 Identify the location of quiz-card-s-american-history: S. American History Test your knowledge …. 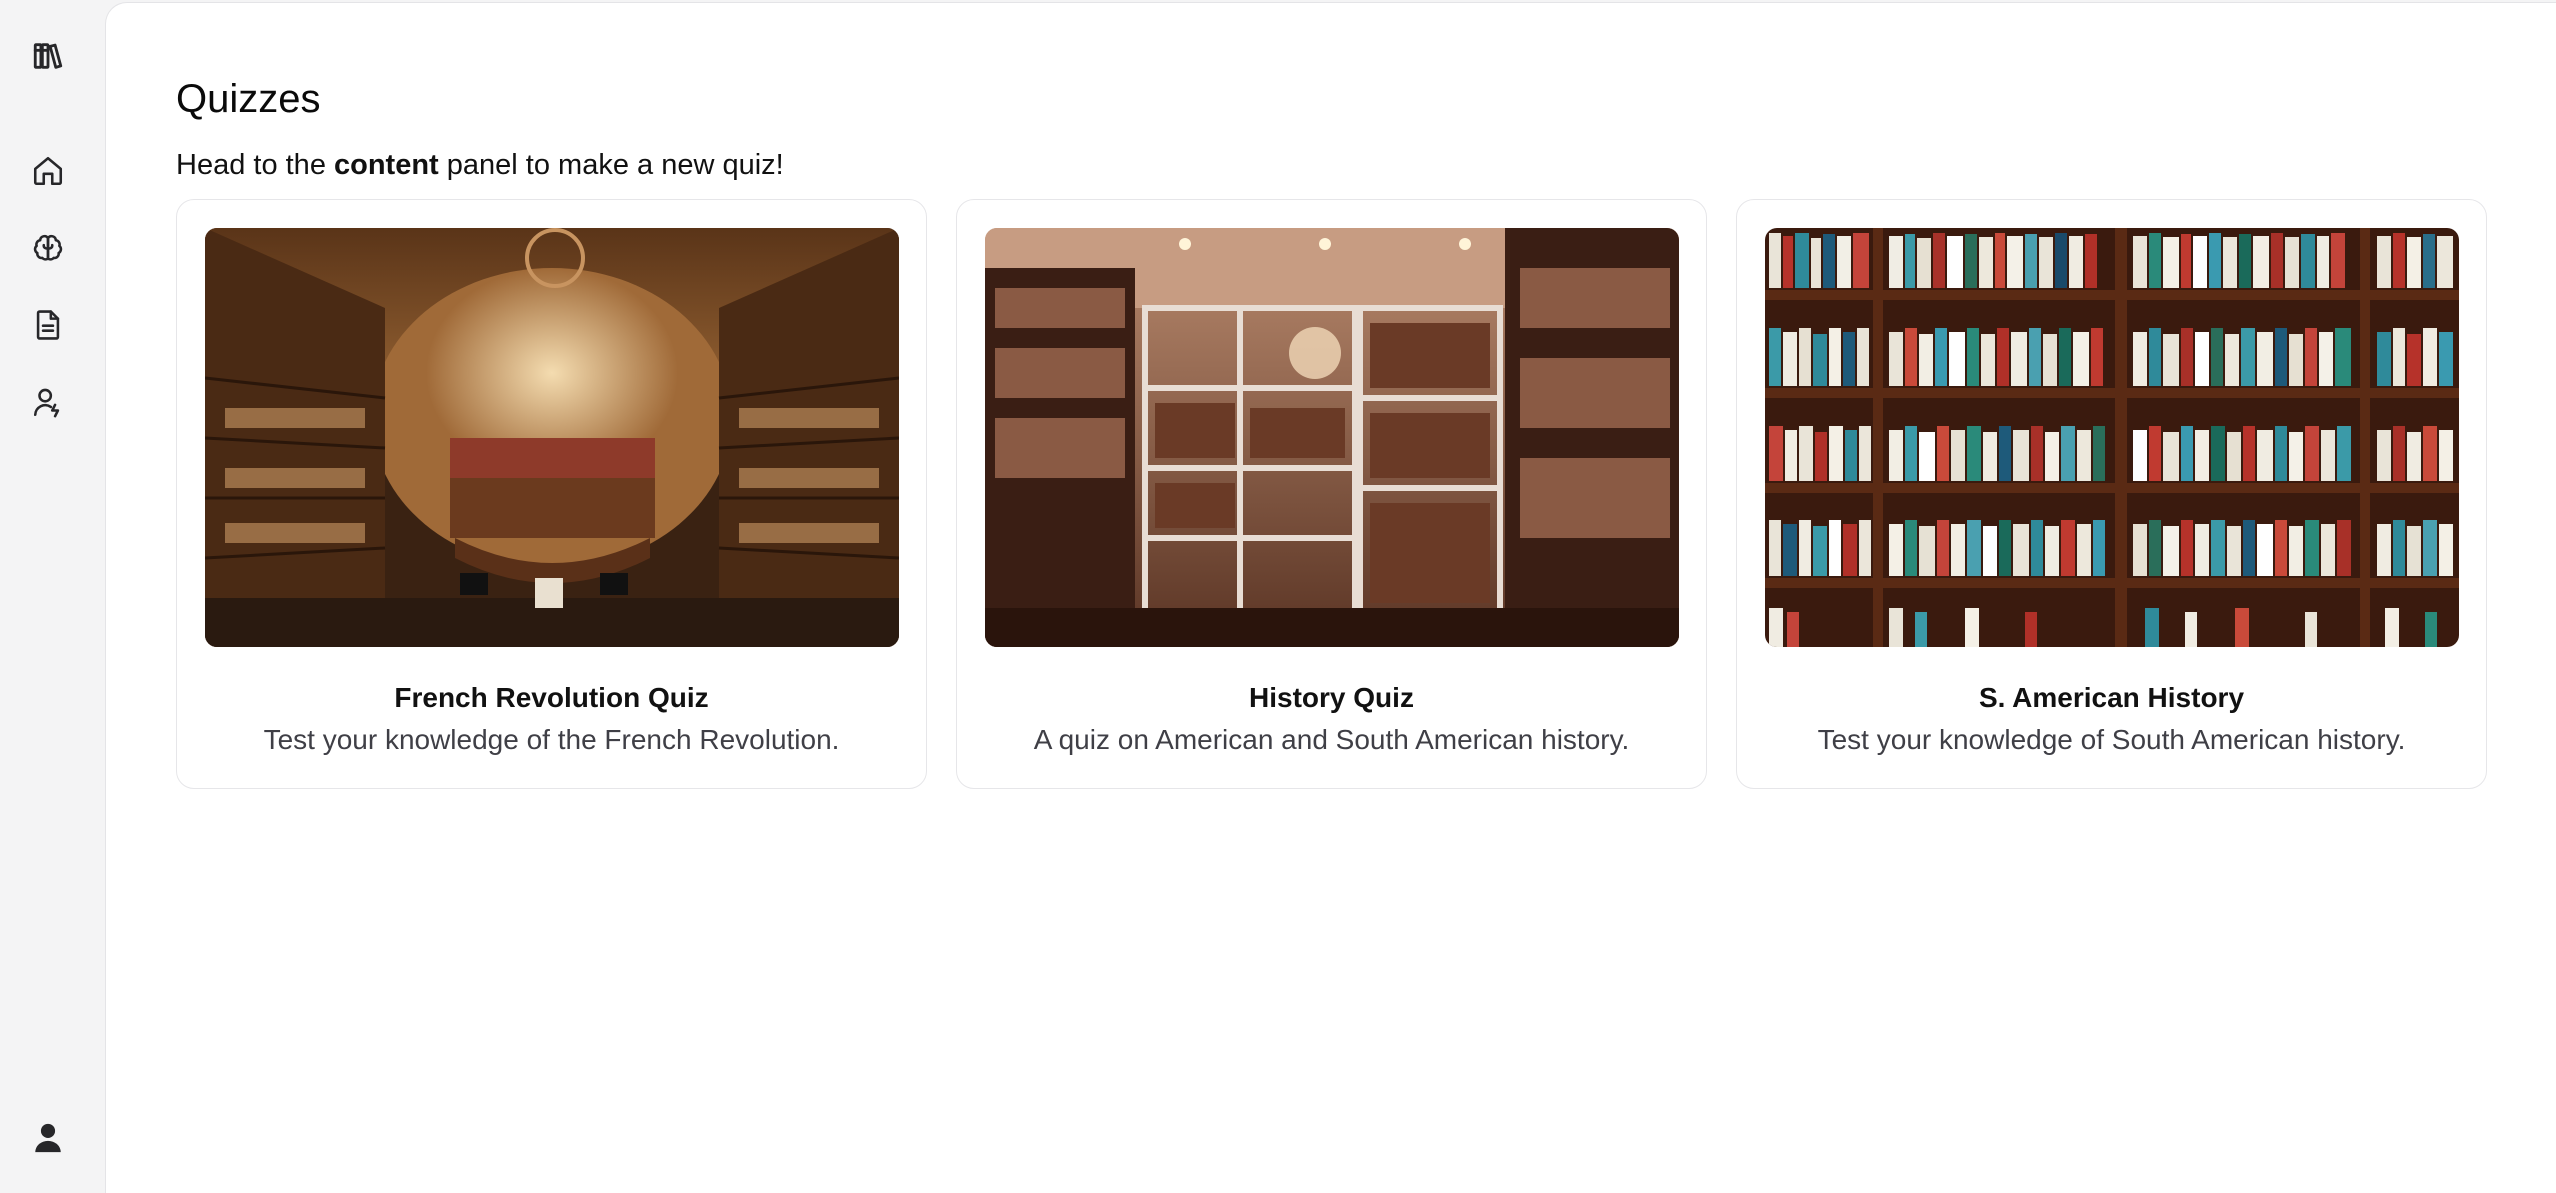
(2111, 494).